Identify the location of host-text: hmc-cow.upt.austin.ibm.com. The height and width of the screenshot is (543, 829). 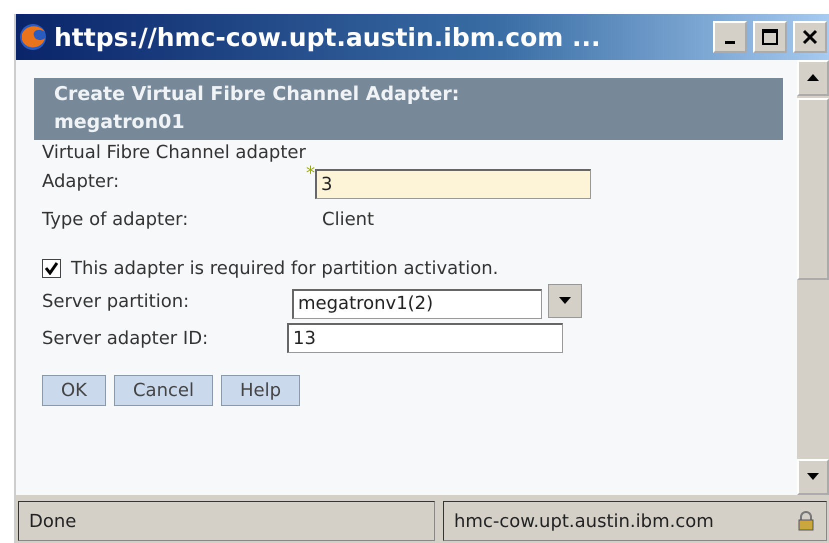
(584, 521).